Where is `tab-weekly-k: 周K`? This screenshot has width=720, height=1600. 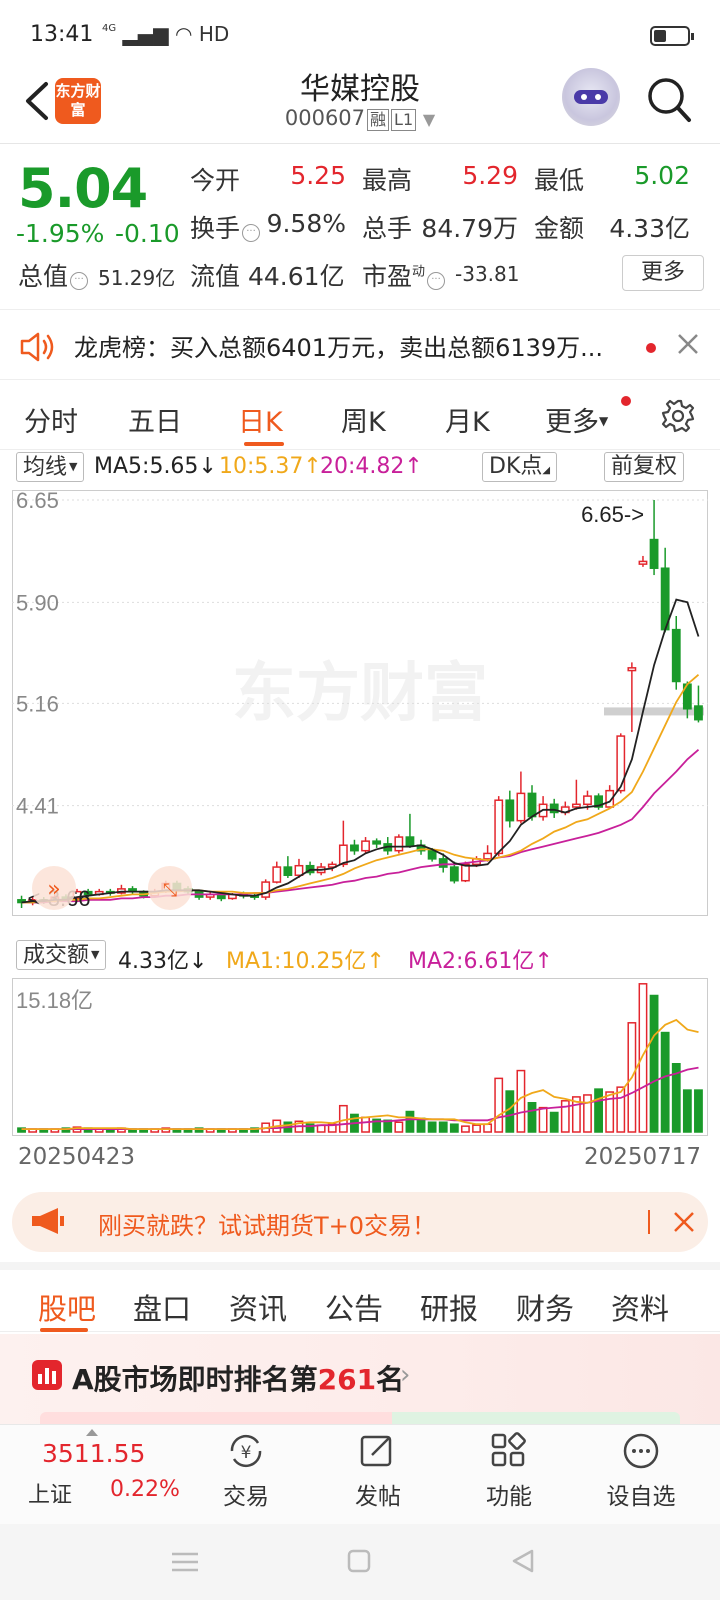
tab-weekly-k: 周K is located at coordinates (363, 419).